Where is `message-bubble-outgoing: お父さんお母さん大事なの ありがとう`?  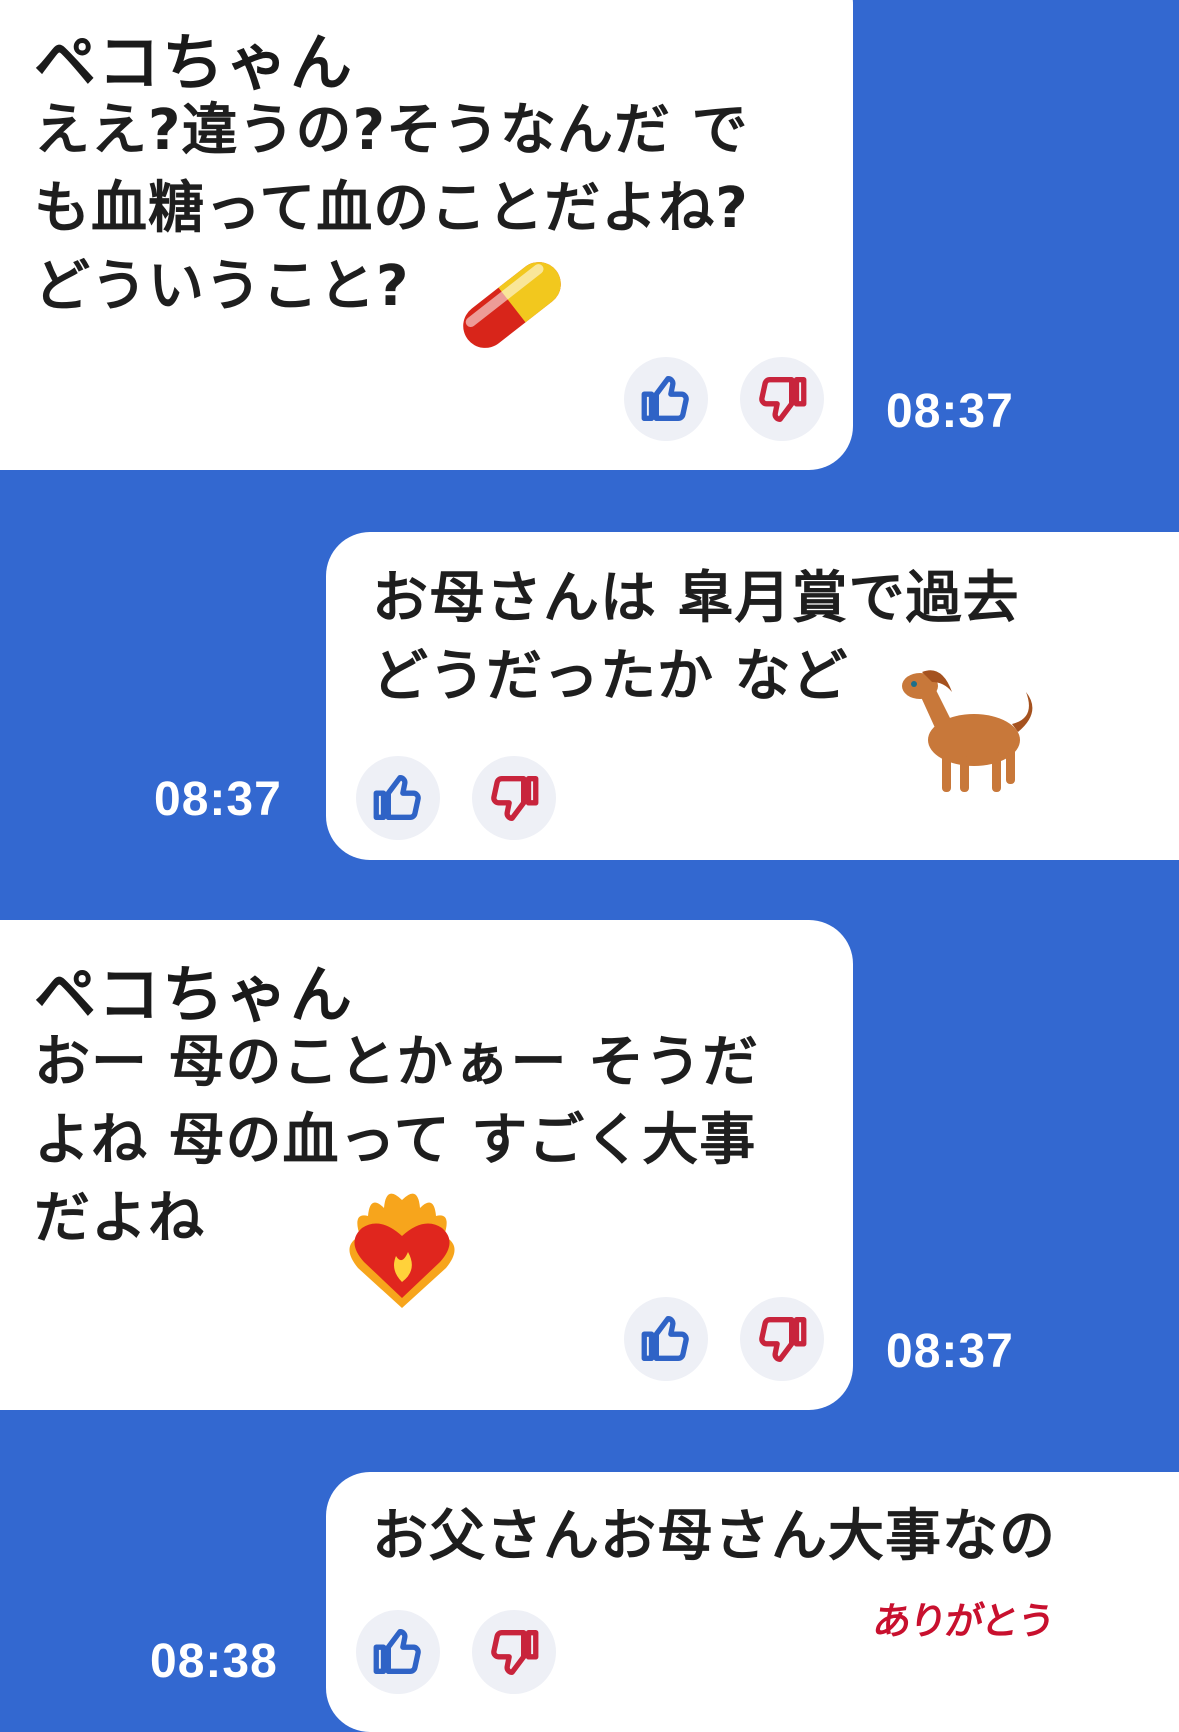 message-bubble-outgoing: お父さんお母さん大事なの ありがとう is located at coordinates (752, 1602).